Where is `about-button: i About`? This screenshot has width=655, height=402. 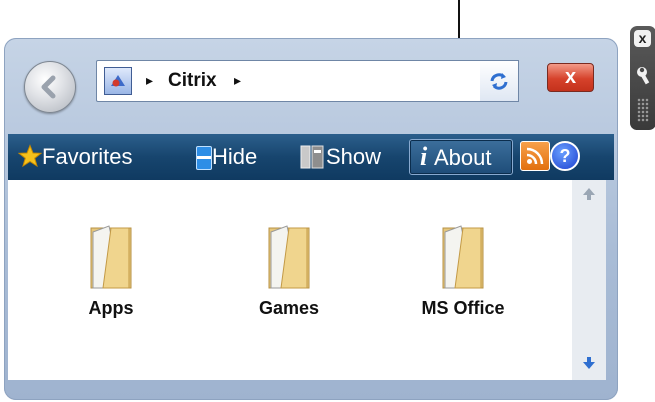 about-button: i About is located at coordinates (461, 157).